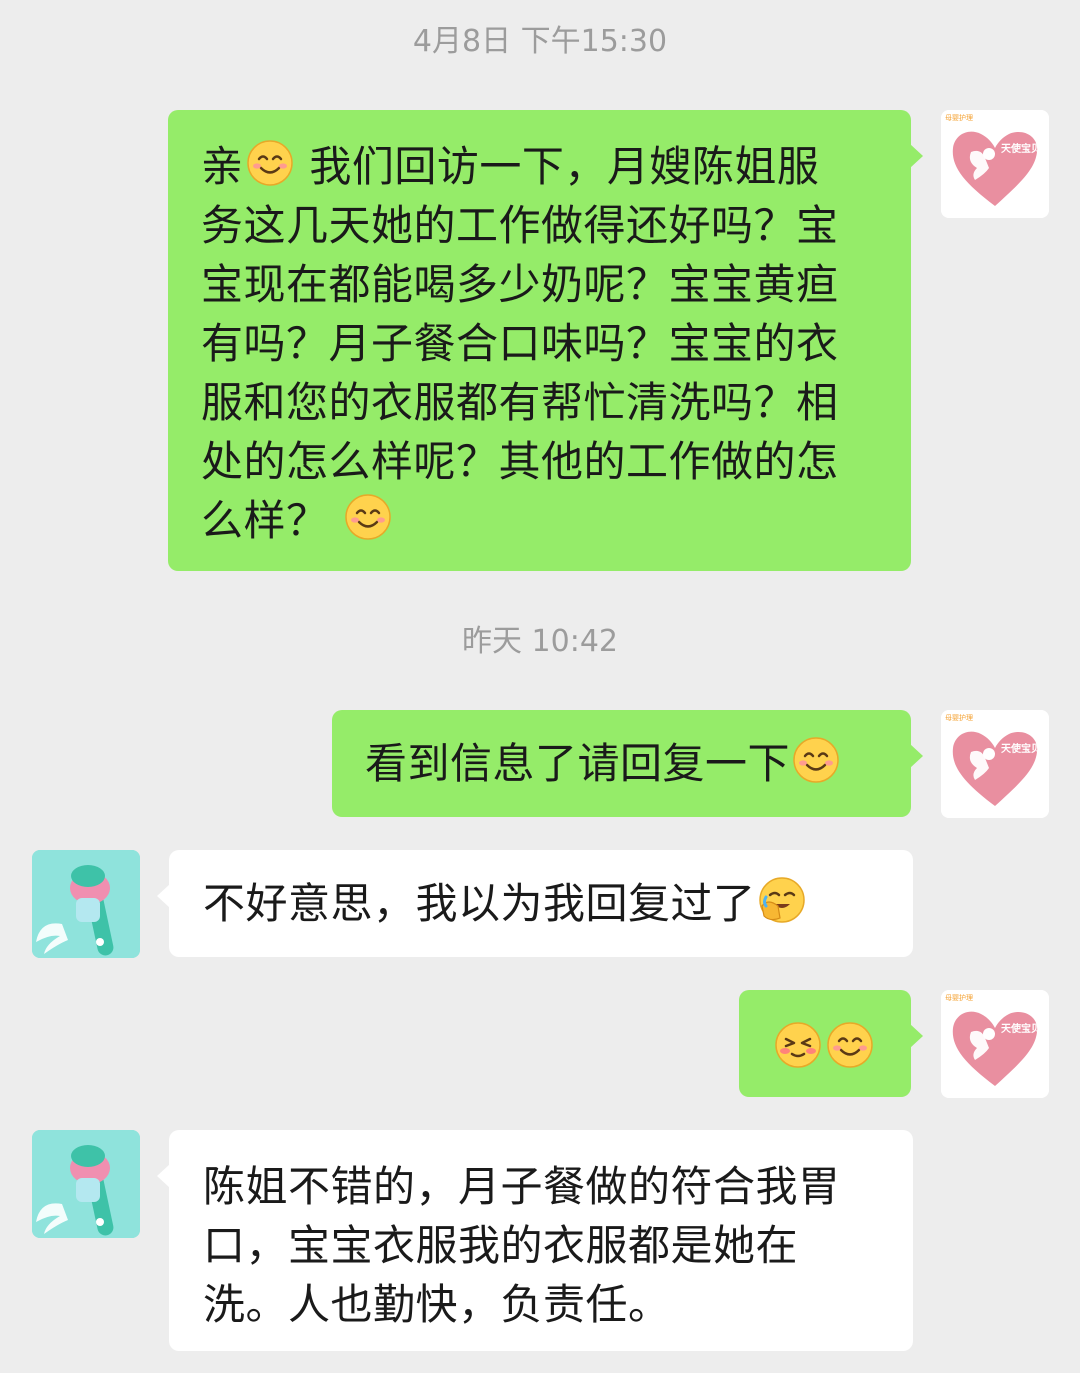  Describe the element at coordinates (501, 1245) in the screenshot. I see `message-line: 口，宝宝衣服我的衣服都是她在` at that location.